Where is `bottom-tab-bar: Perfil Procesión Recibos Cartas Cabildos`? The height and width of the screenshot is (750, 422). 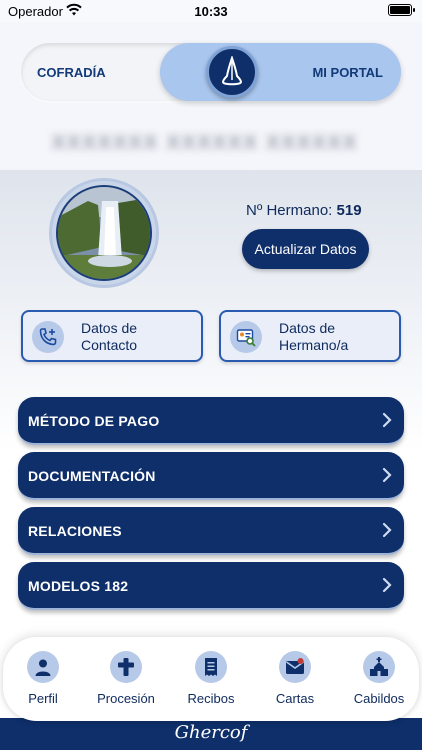 bottom-tab-bar: Perfil Procesión Recibos Cartas Cabildos is located at coordinates (211, 679).